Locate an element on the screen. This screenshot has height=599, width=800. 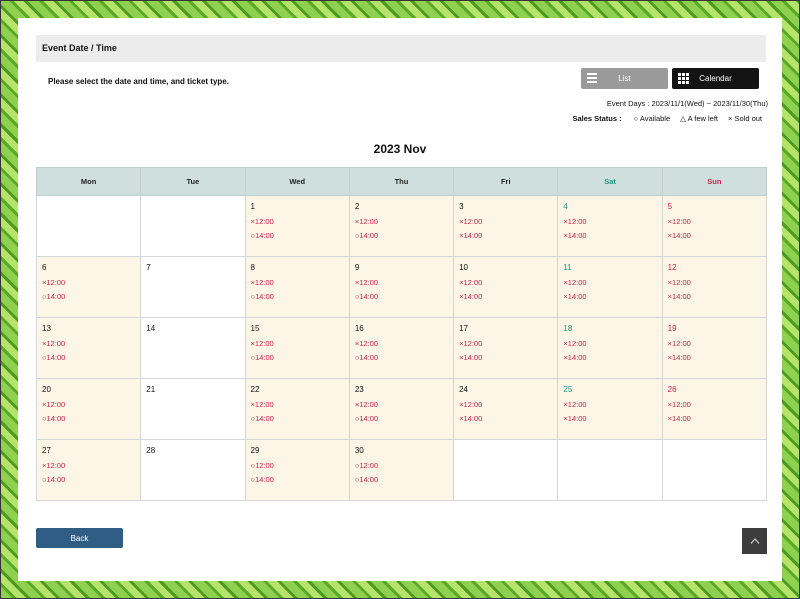
calendar-day-cell: 12 ×12:00 ×14:00 is located at coordinates (714, 287).